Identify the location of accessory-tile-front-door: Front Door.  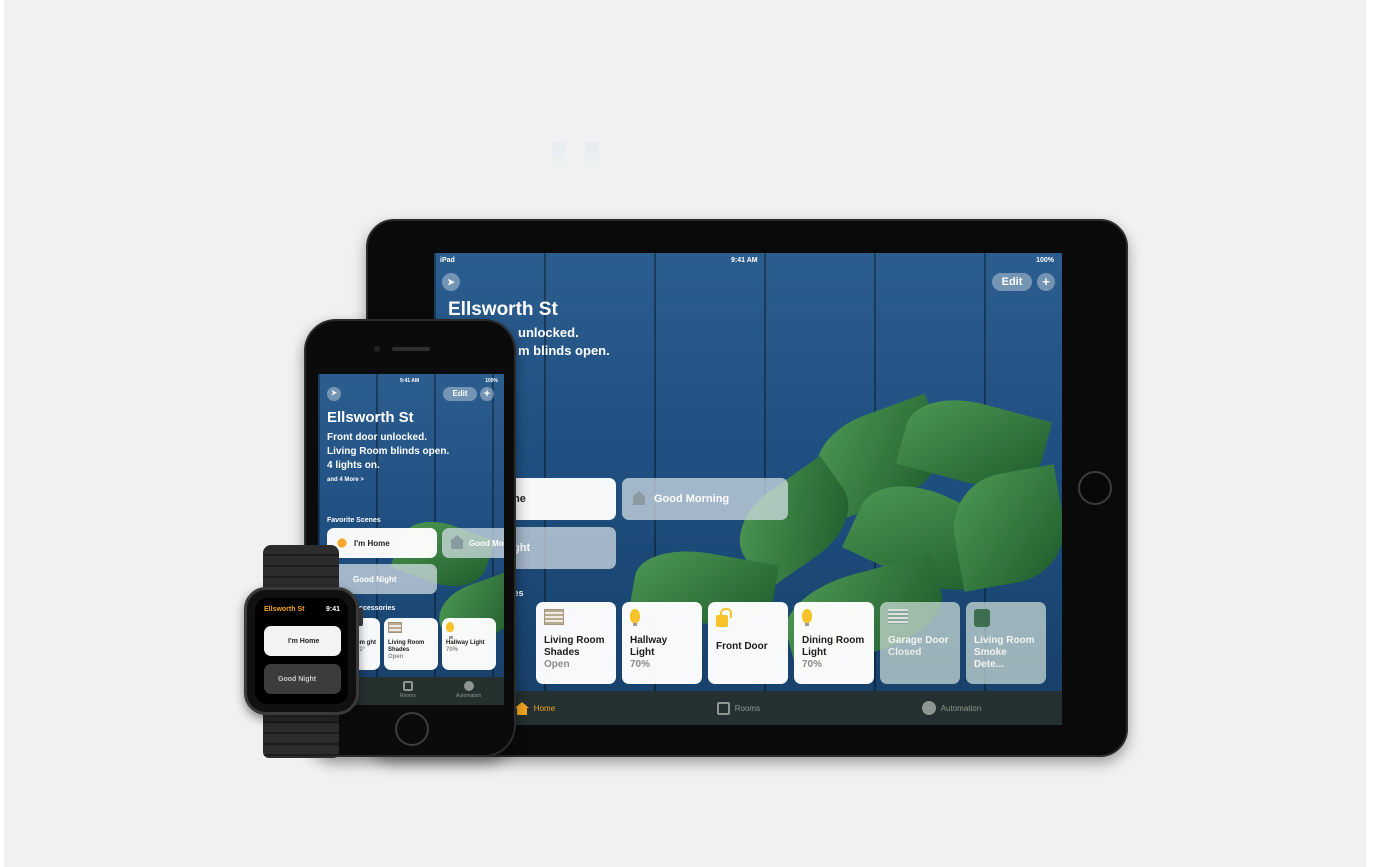
(748, 643).